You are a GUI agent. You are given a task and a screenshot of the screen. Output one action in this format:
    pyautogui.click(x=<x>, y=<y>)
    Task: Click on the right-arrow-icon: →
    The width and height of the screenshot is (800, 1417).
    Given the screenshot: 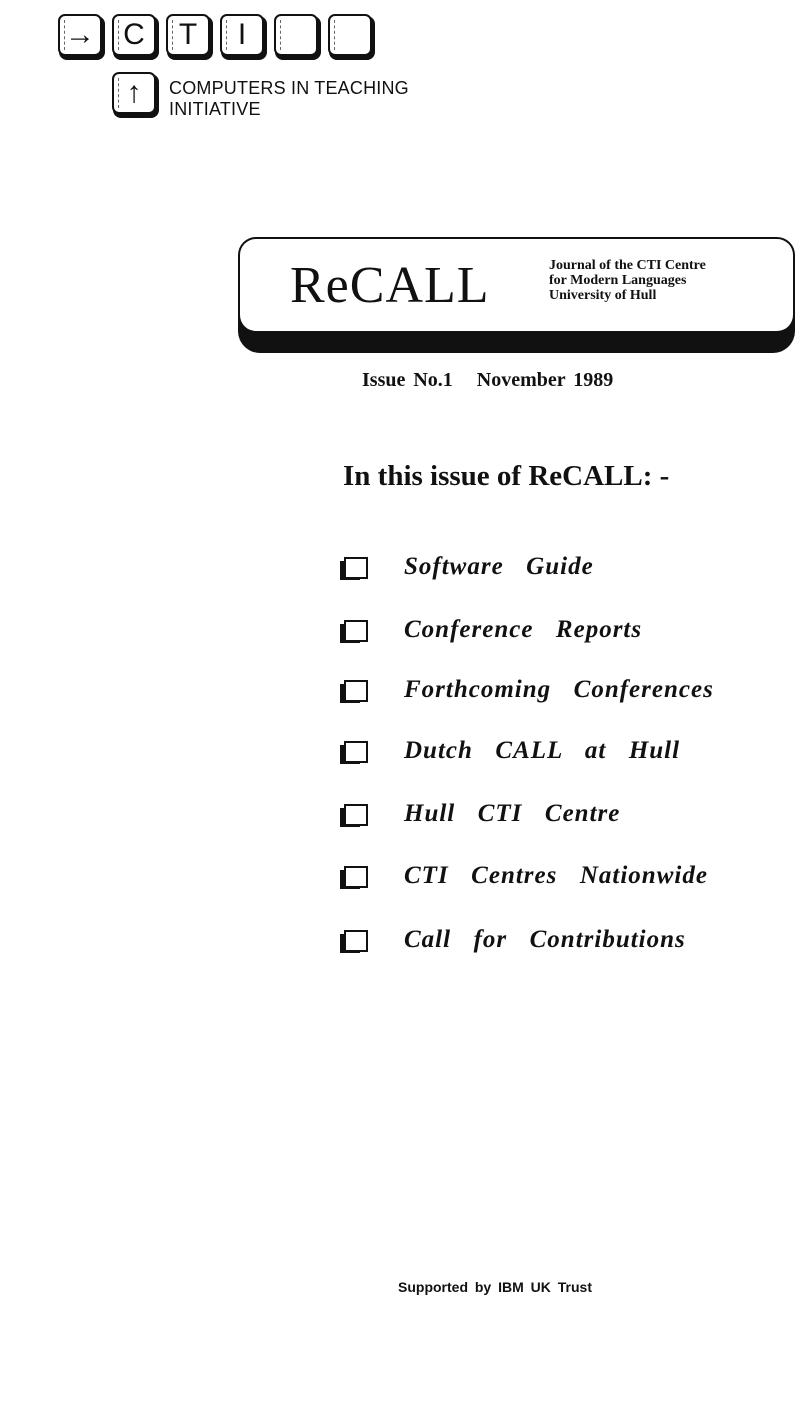 What is the action you would take?
    pyautogui.click(x=80, y=34)
    